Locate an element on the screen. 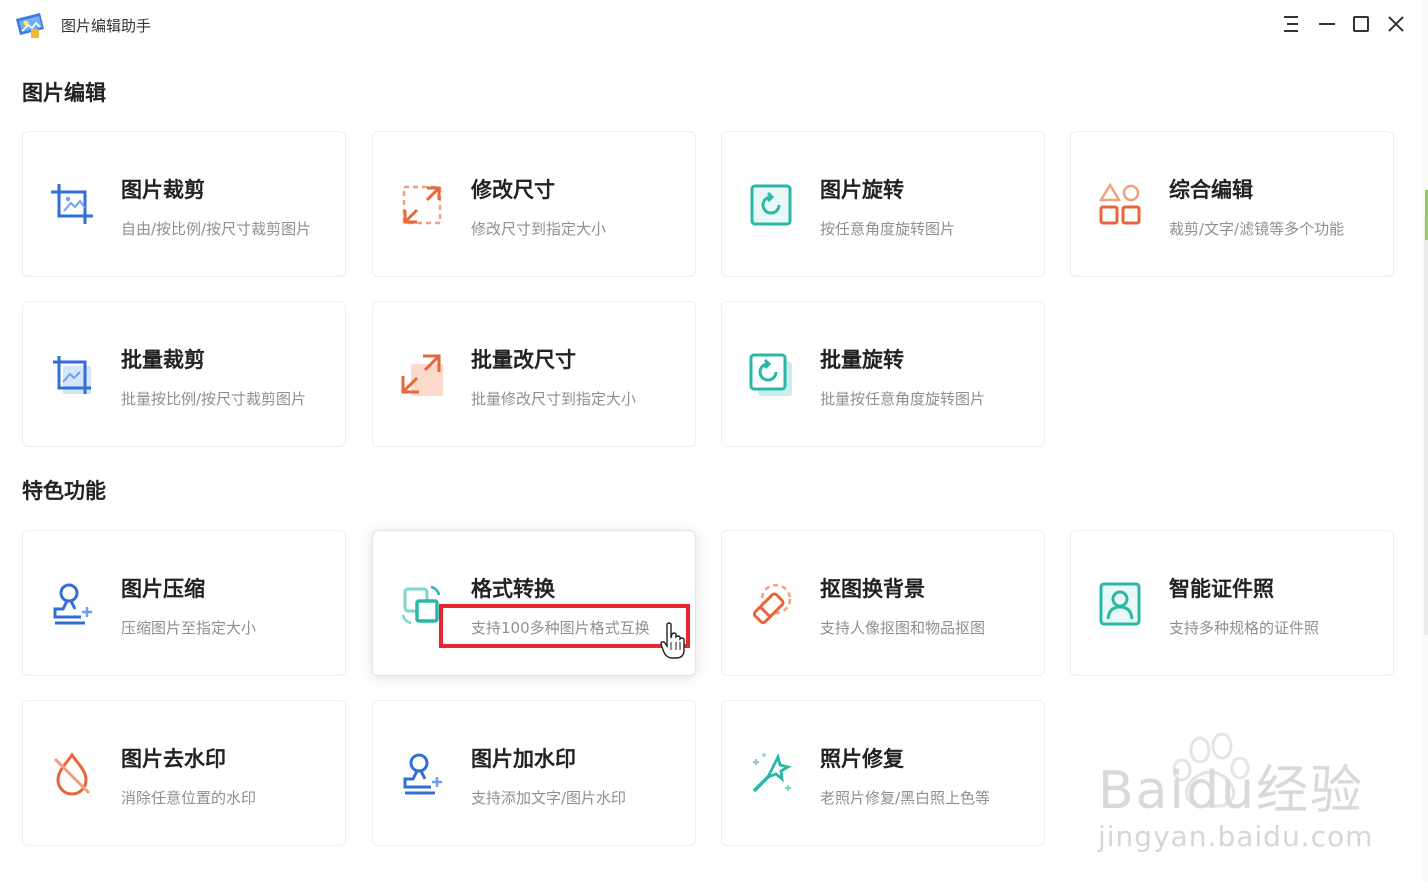 The image size is (1428, 882). menu-button is located at coordinates (1291, 24).